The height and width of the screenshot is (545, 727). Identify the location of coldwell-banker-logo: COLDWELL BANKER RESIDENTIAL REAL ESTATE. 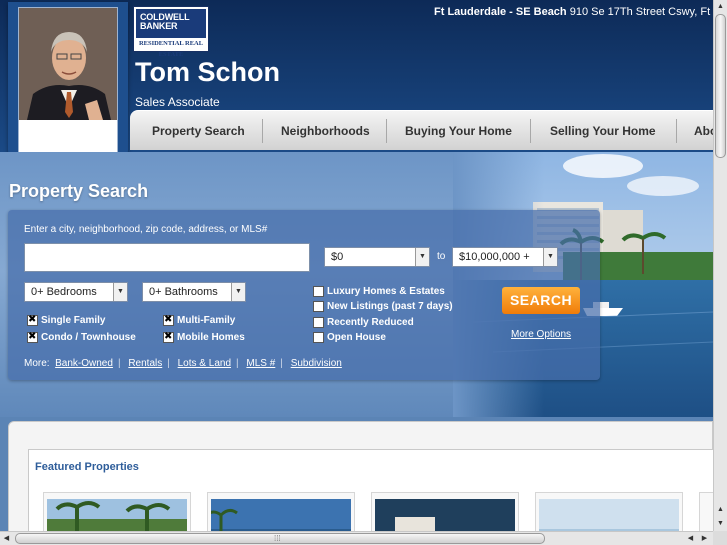
(171, 32).